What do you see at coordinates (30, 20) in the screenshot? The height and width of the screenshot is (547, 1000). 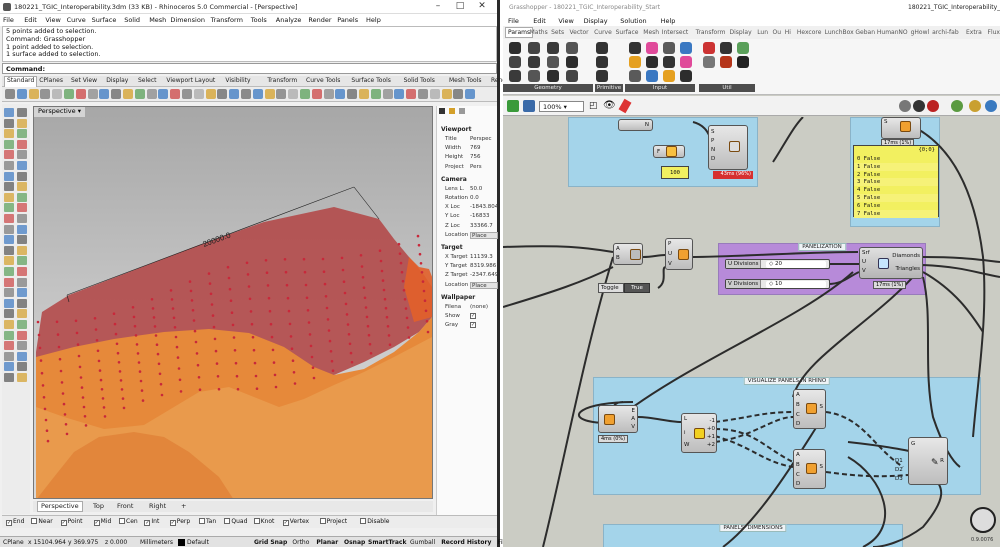 I see `menu-item-edit: Edit` at bounding box center [30, 20].